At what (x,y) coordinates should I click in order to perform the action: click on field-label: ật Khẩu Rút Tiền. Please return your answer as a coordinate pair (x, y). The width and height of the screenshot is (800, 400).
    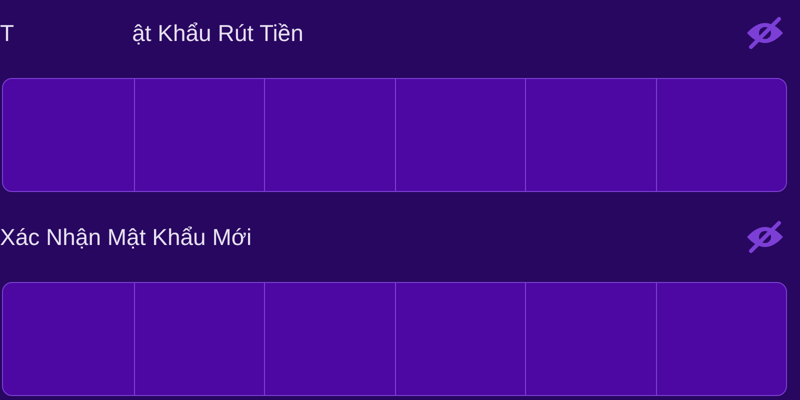
    Looking at the image, I should click on (218, 33).